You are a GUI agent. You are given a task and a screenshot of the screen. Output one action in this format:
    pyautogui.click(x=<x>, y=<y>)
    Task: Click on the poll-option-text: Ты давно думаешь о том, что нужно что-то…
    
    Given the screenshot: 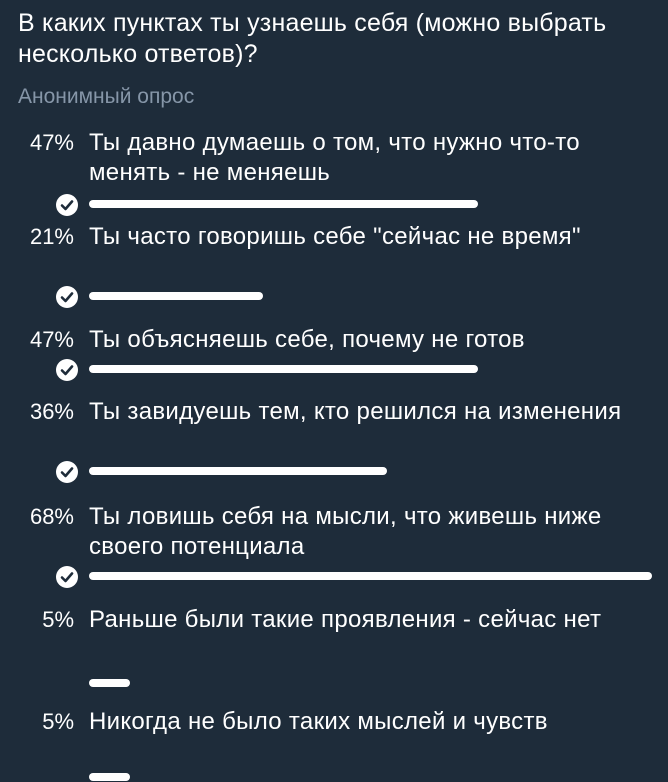 What is the action you would take?
    pyautogui.click(x=334, y=157)
    